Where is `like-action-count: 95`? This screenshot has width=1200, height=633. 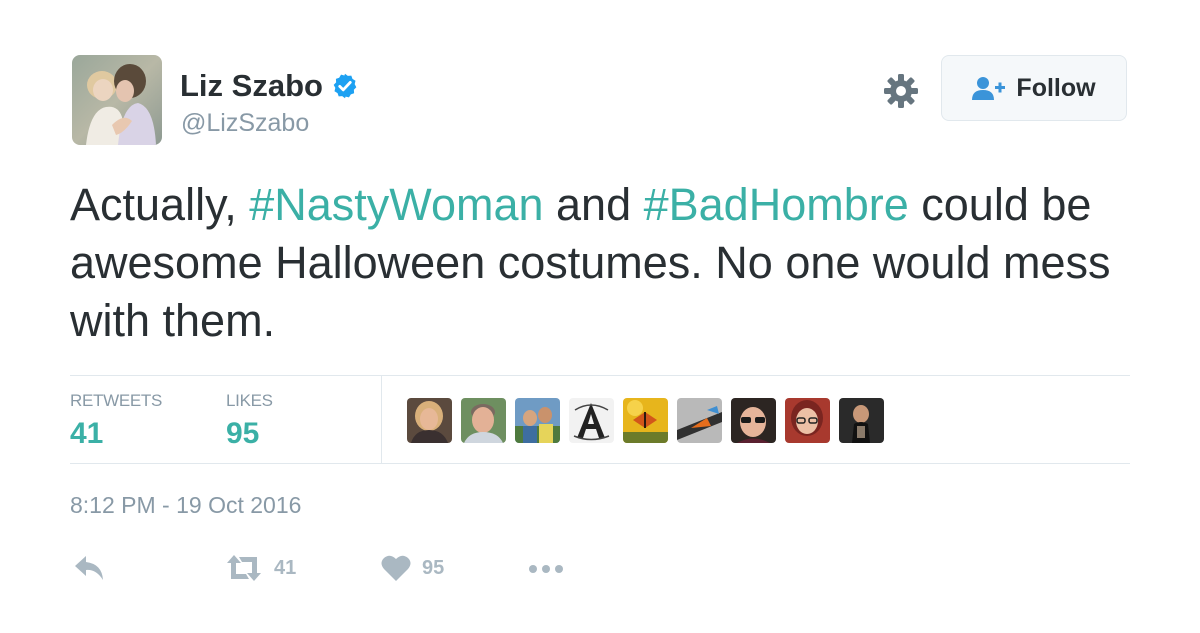
like-action-count: 95 is located at coordinates (433, 567).